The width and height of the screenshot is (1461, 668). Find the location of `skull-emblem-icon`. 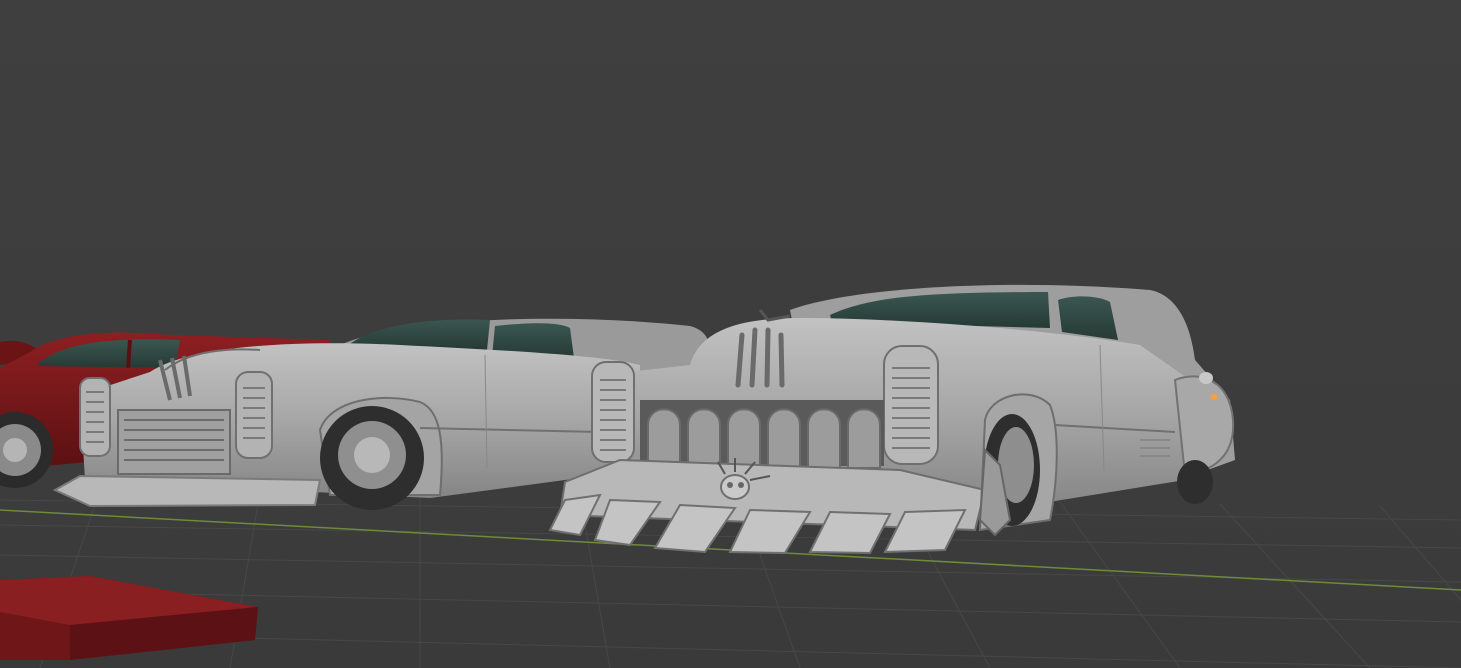

skull-emblem-icon is located at coordinates (735, 487).